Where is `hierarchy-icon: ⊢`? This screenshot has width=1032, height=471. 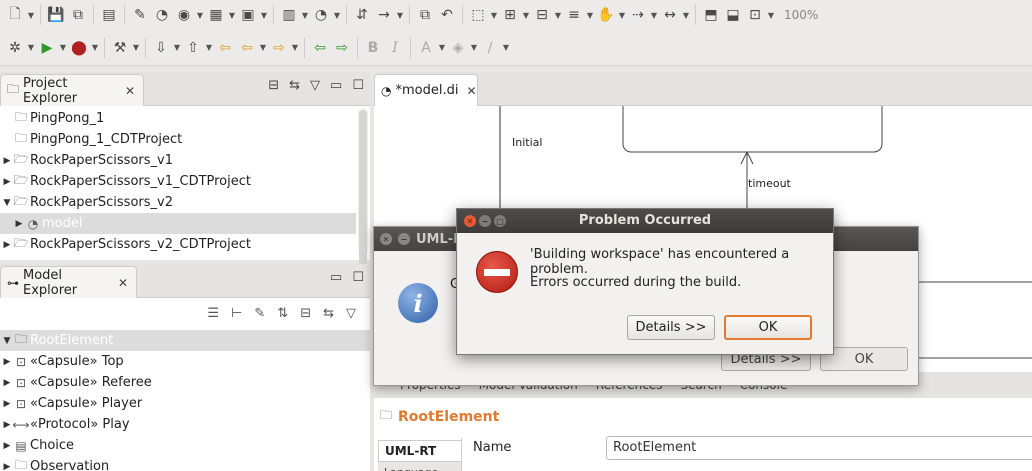
hierarchy-icon: ⊢ is located at coordinates (236, 313).